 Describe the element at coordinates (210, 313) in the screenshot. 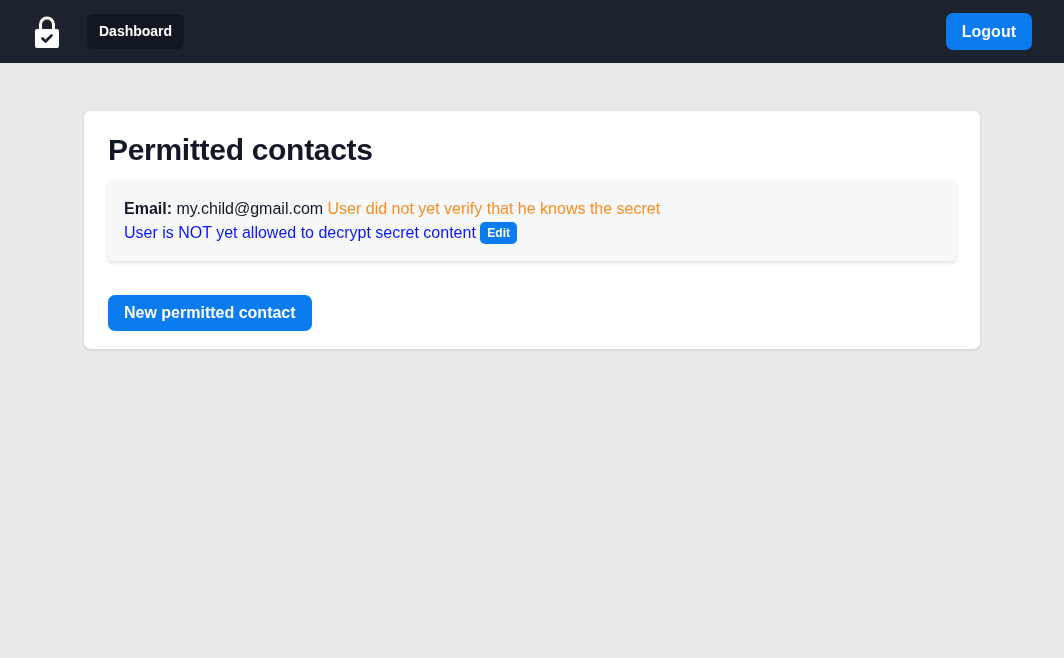

I see `new-contact-button: New permitted contact` at that location.